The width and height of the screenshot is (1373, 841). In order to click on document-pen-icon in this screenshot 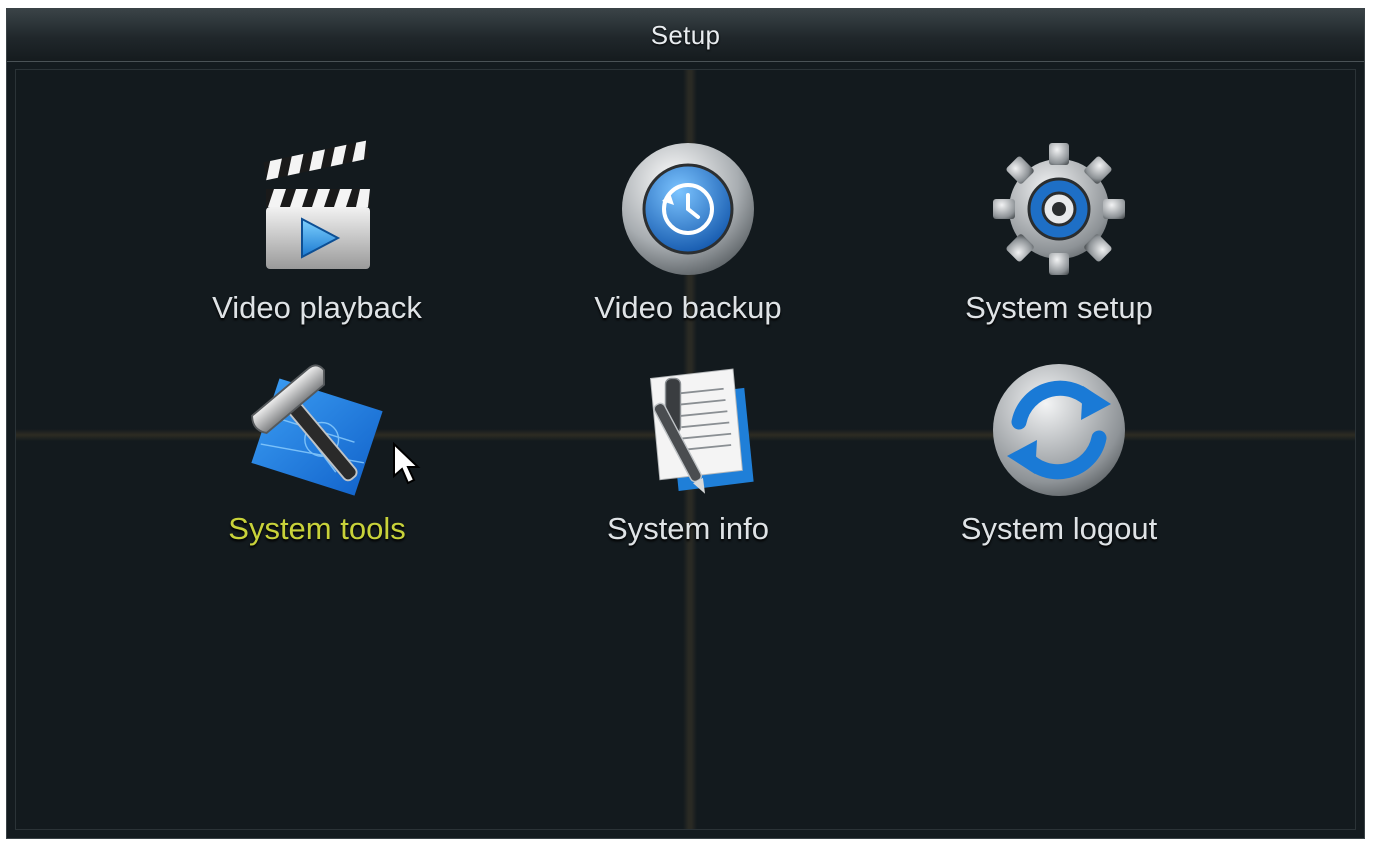, I will do `click(688, 430)`.